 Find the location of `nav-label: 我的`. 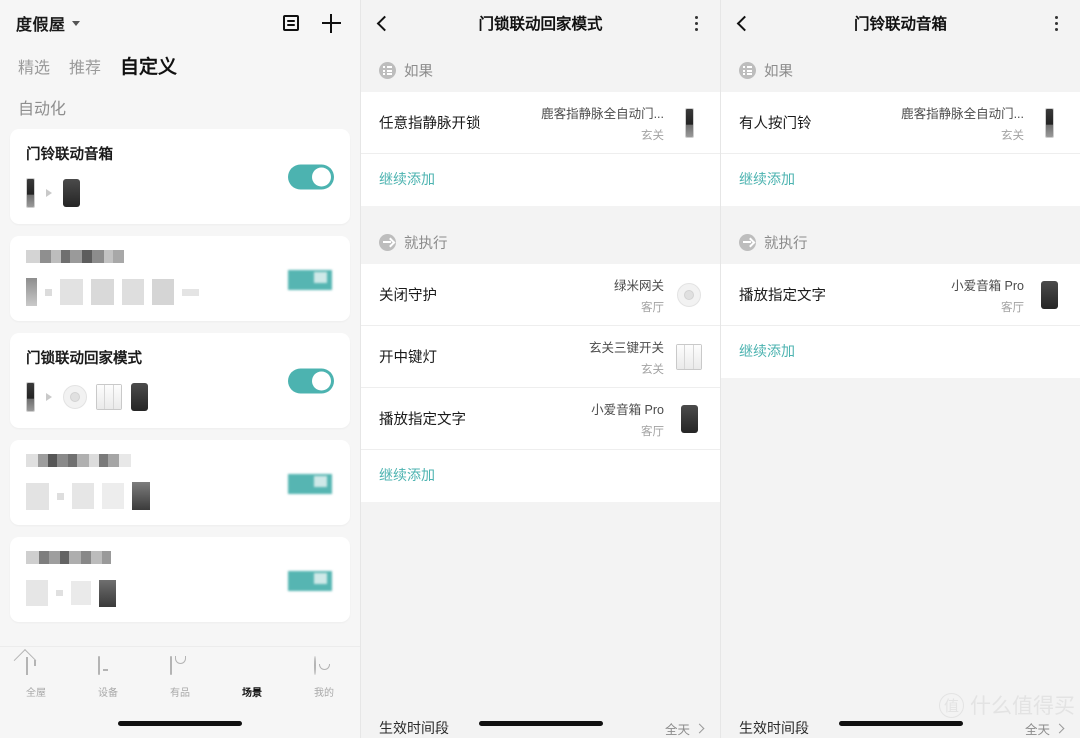

nav-label: 我的 is located at coordinates (324, 693).